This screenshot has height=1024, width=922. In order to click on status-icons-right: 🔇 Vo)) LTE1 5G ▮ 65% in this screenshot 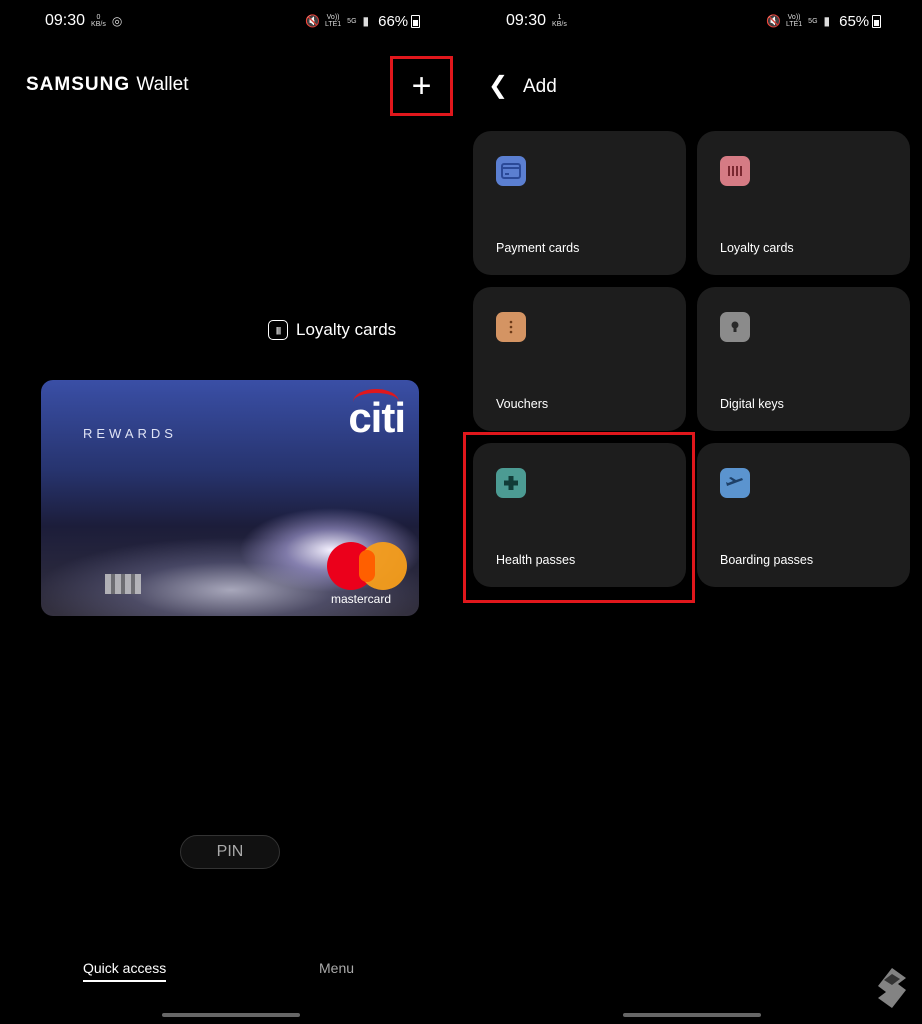, I will do `click(824, 21)`.